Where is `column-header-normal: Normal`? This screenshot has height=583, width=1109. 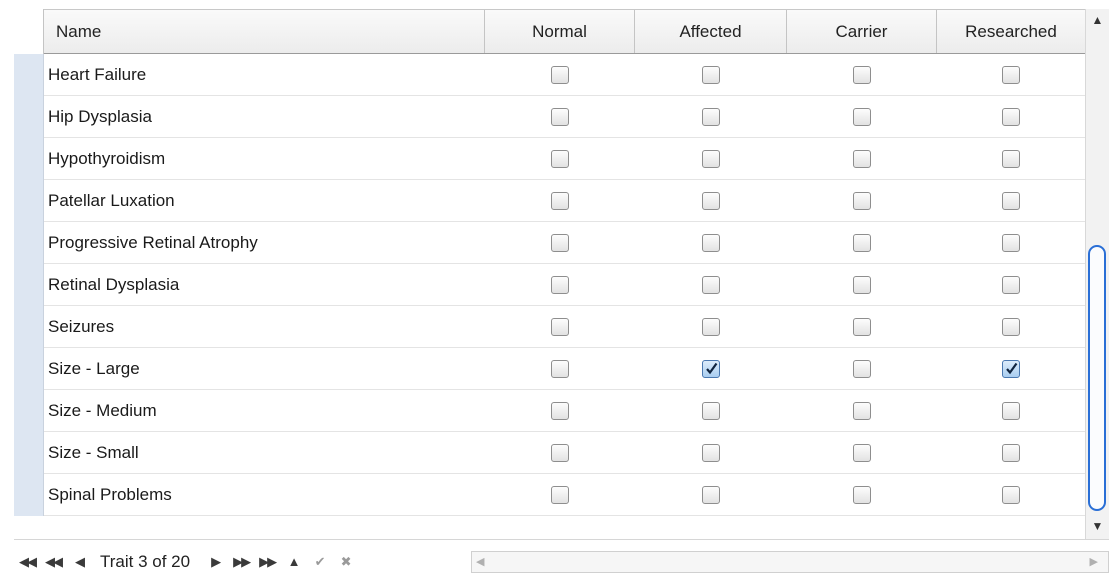
column-header-normal: Normal is located at coordinates (560, 31).